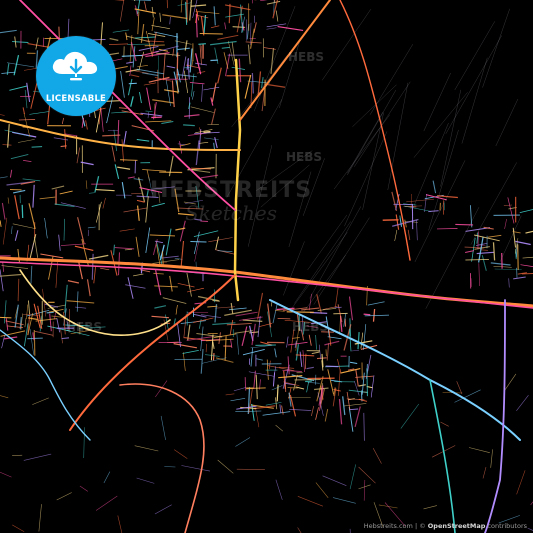 Image resolution: width=533 pixels, height=533 pixels. I want to click on credit-site: Hebstreits.com, so click(388, 526).